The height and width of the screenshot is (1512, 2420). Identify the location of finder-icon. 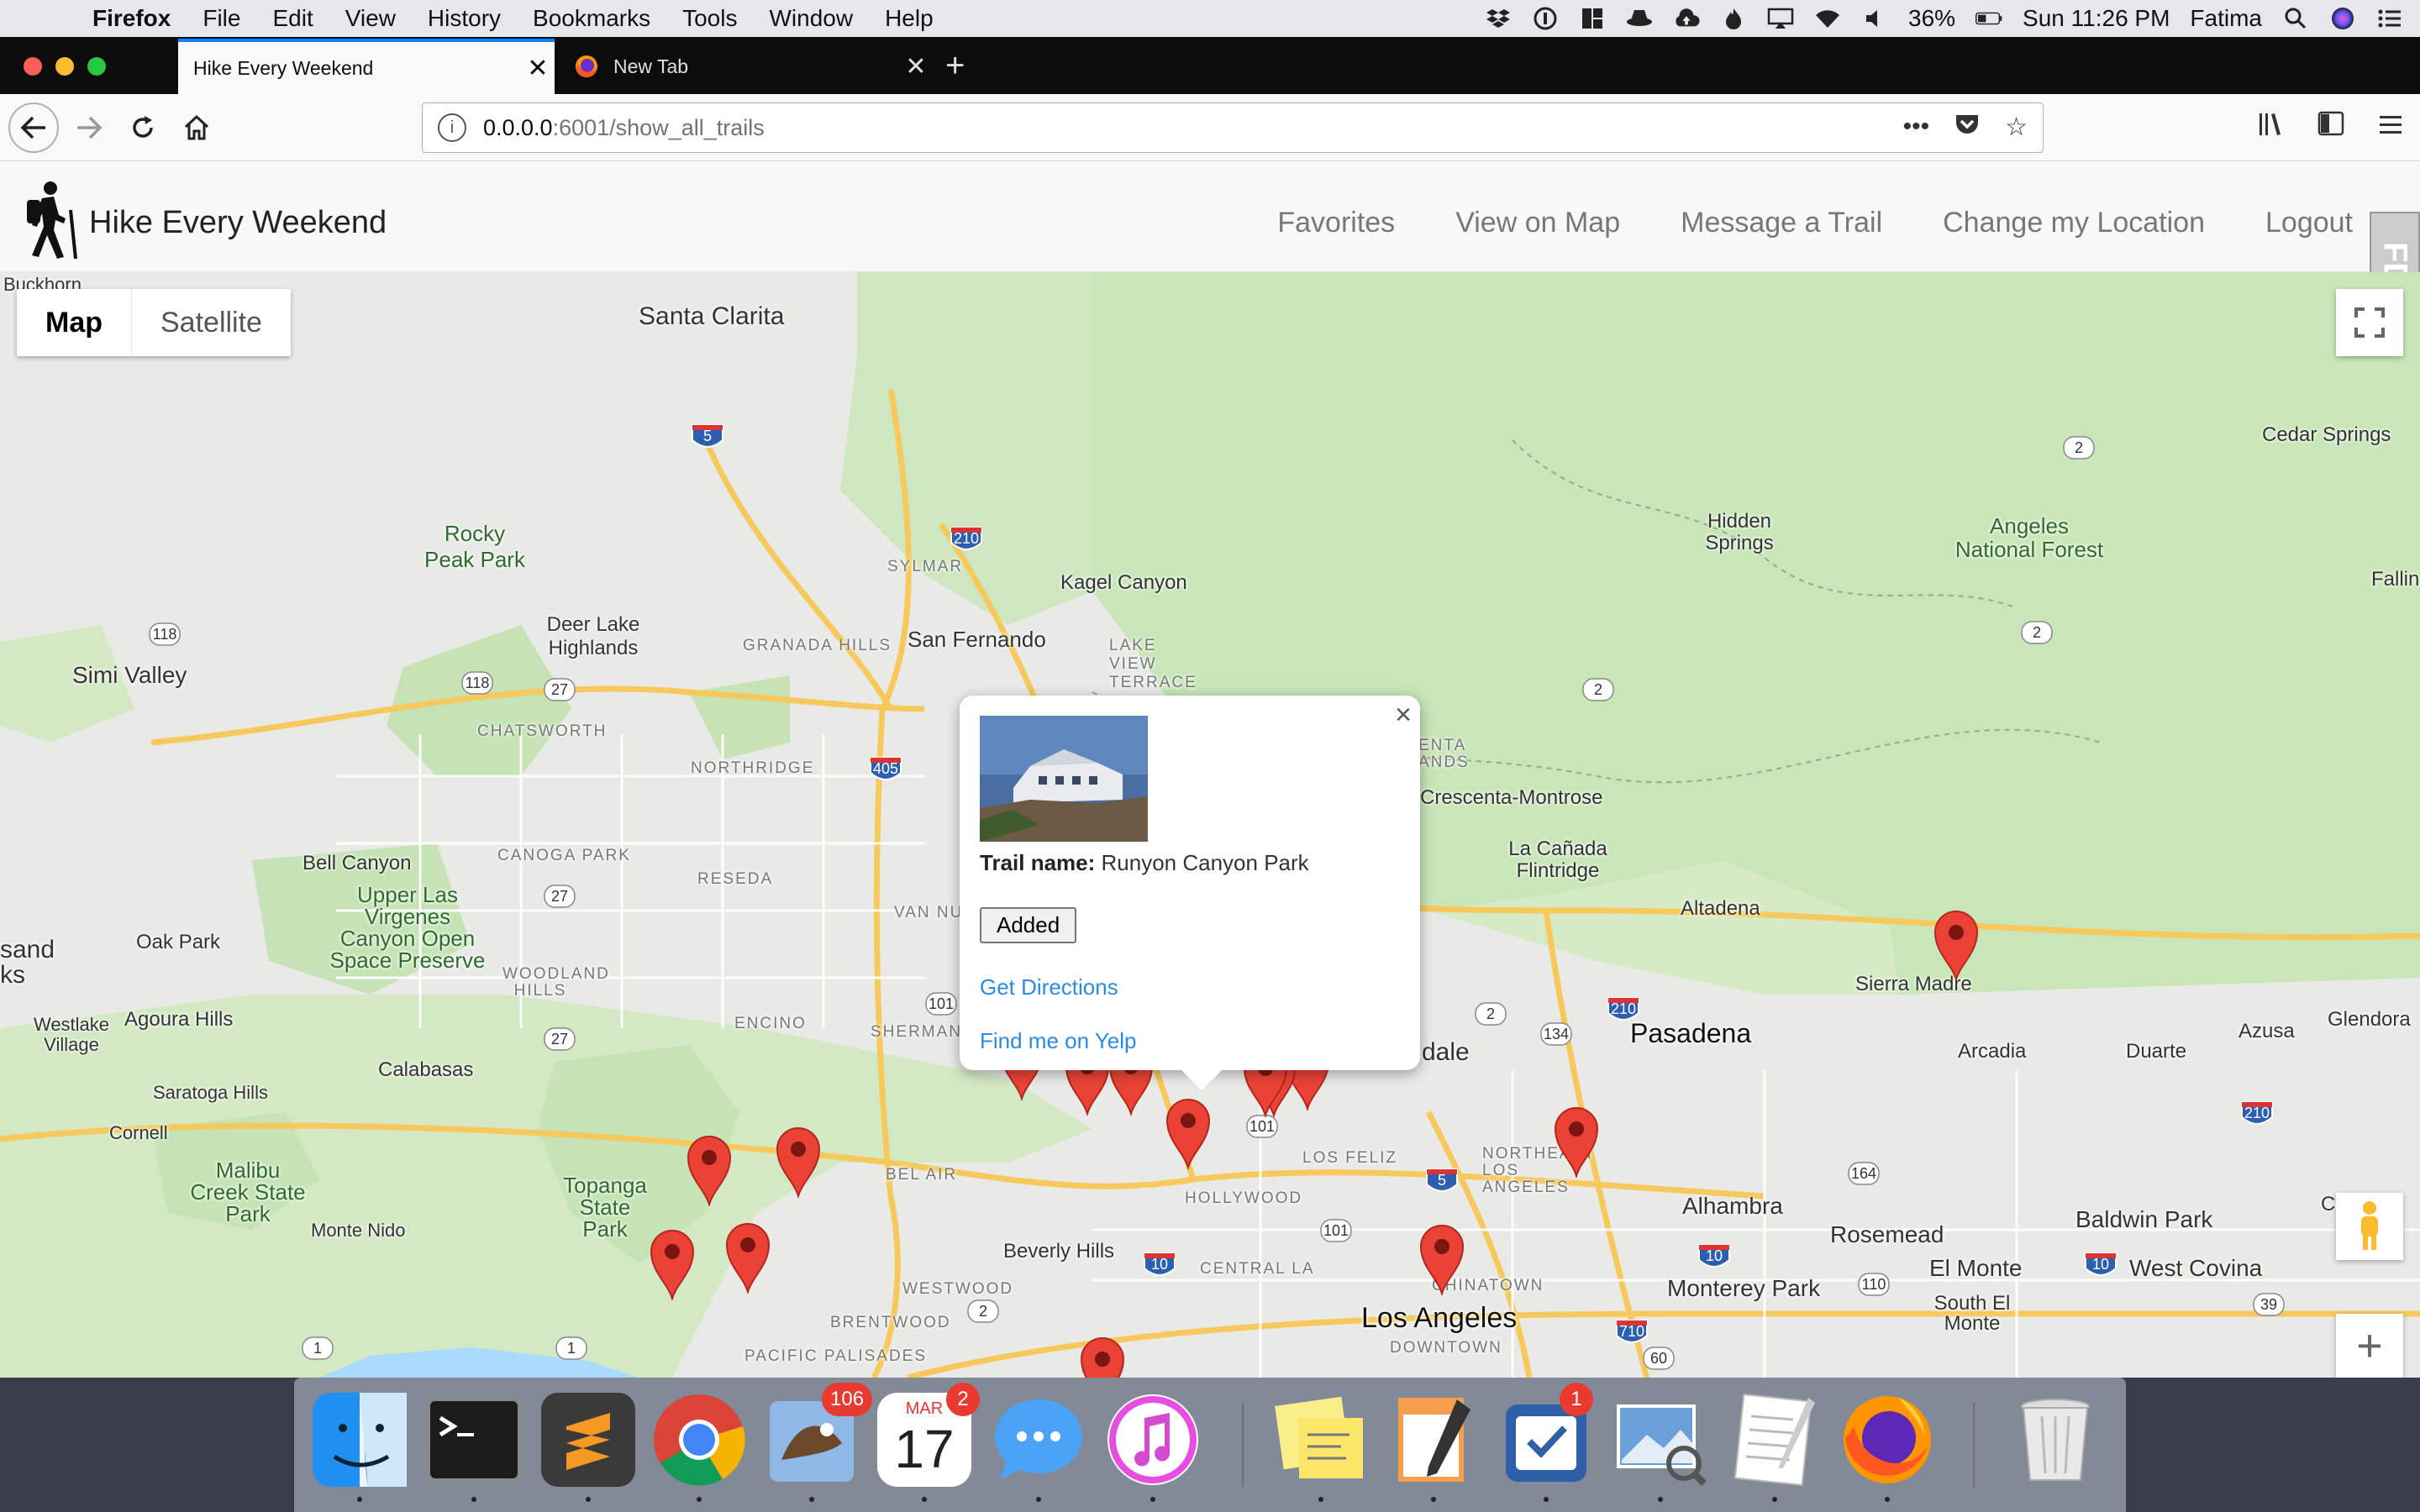
(360, 1440).